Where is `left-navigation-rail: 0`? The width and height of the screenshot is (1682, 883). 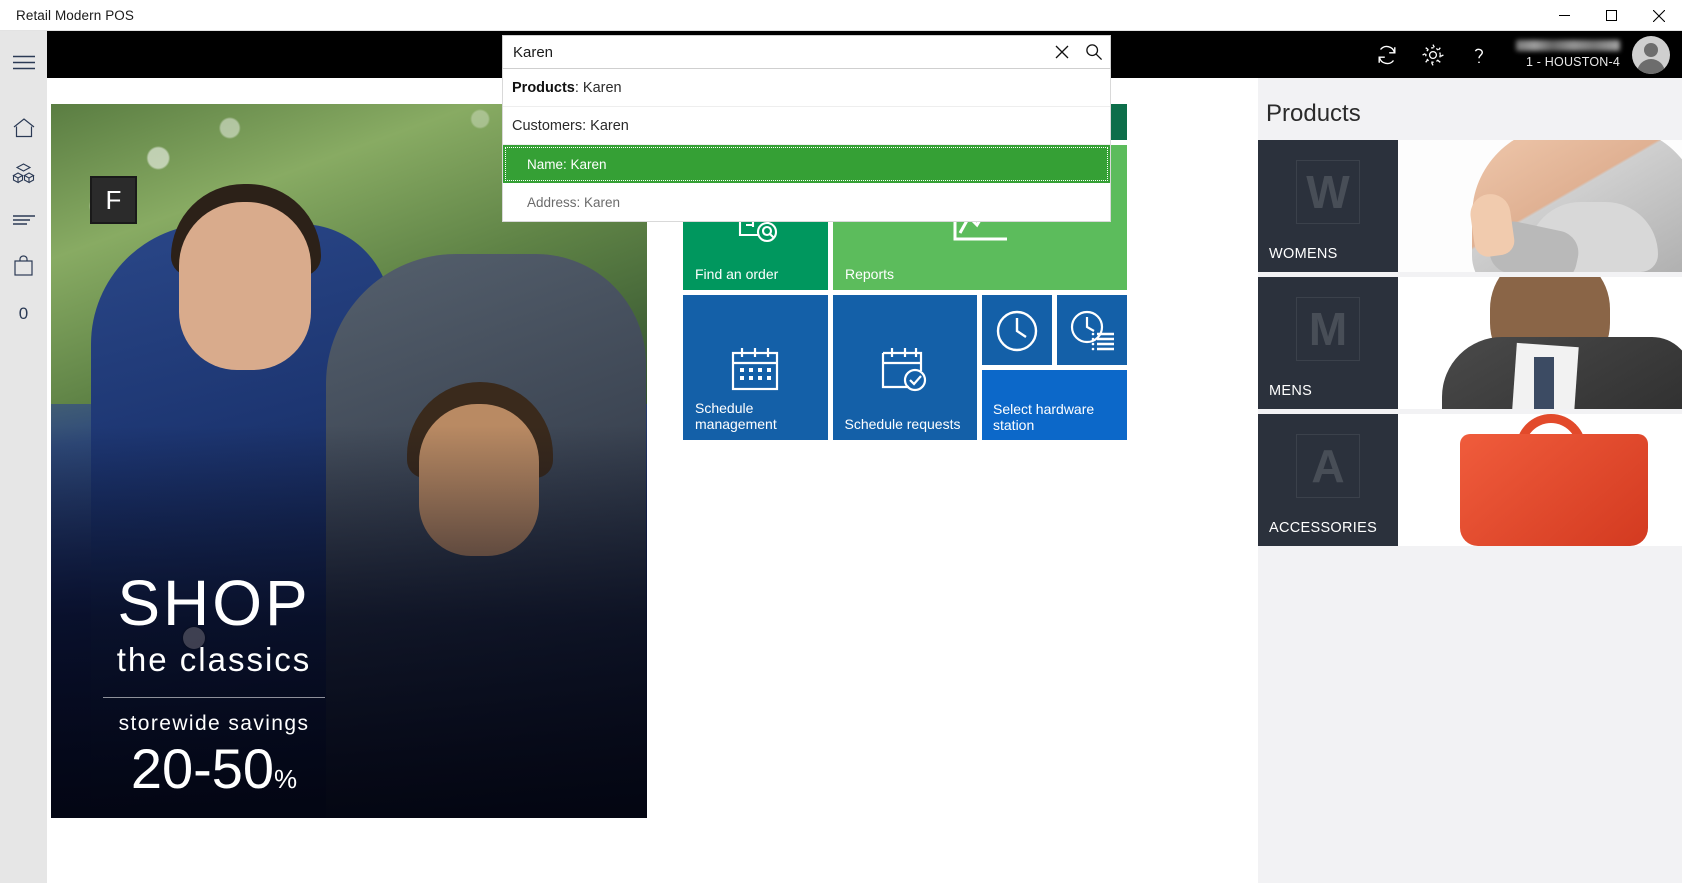 left-navigation-rail: 0 is located at coordinates (23, 457).